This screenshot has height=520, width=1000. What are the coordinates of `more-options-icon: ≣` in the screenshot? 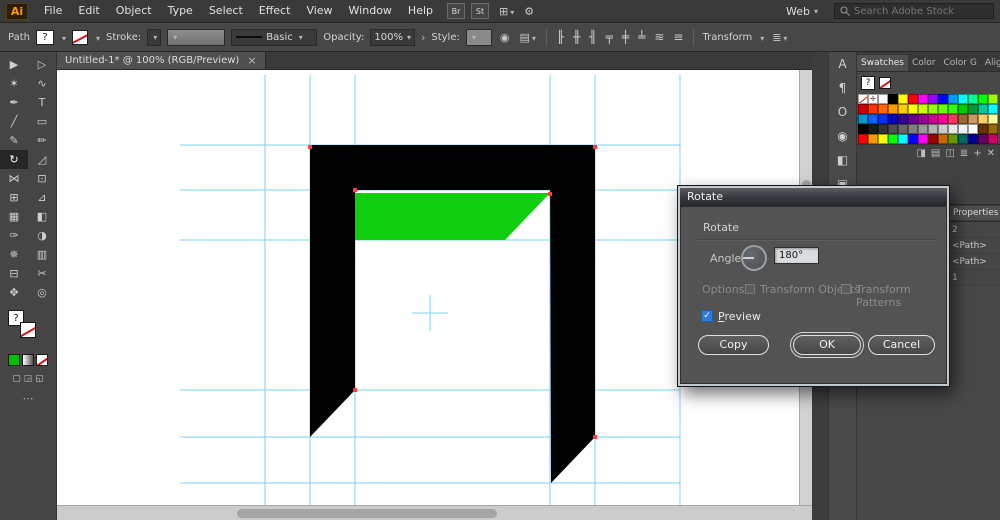 It's located at (779, 37).